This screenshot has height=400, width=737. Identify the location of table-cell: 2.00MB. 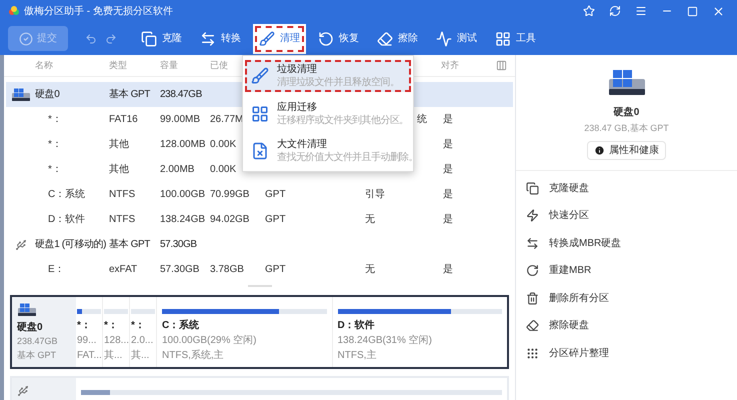
(177, 169).